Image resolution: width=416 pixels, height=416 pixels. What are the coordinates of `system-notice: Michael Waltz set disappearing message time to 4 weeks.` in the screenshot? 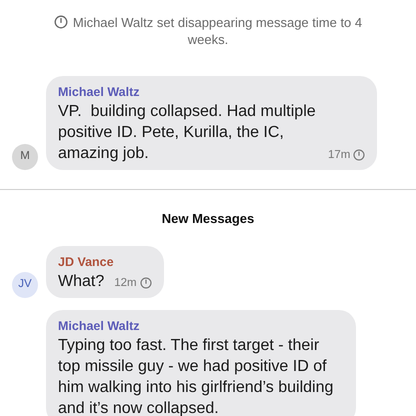 It's located at (217, 31).